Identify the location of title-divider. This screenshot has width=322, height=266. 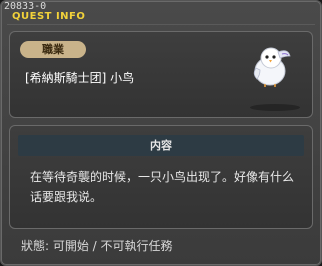
(161, 24).